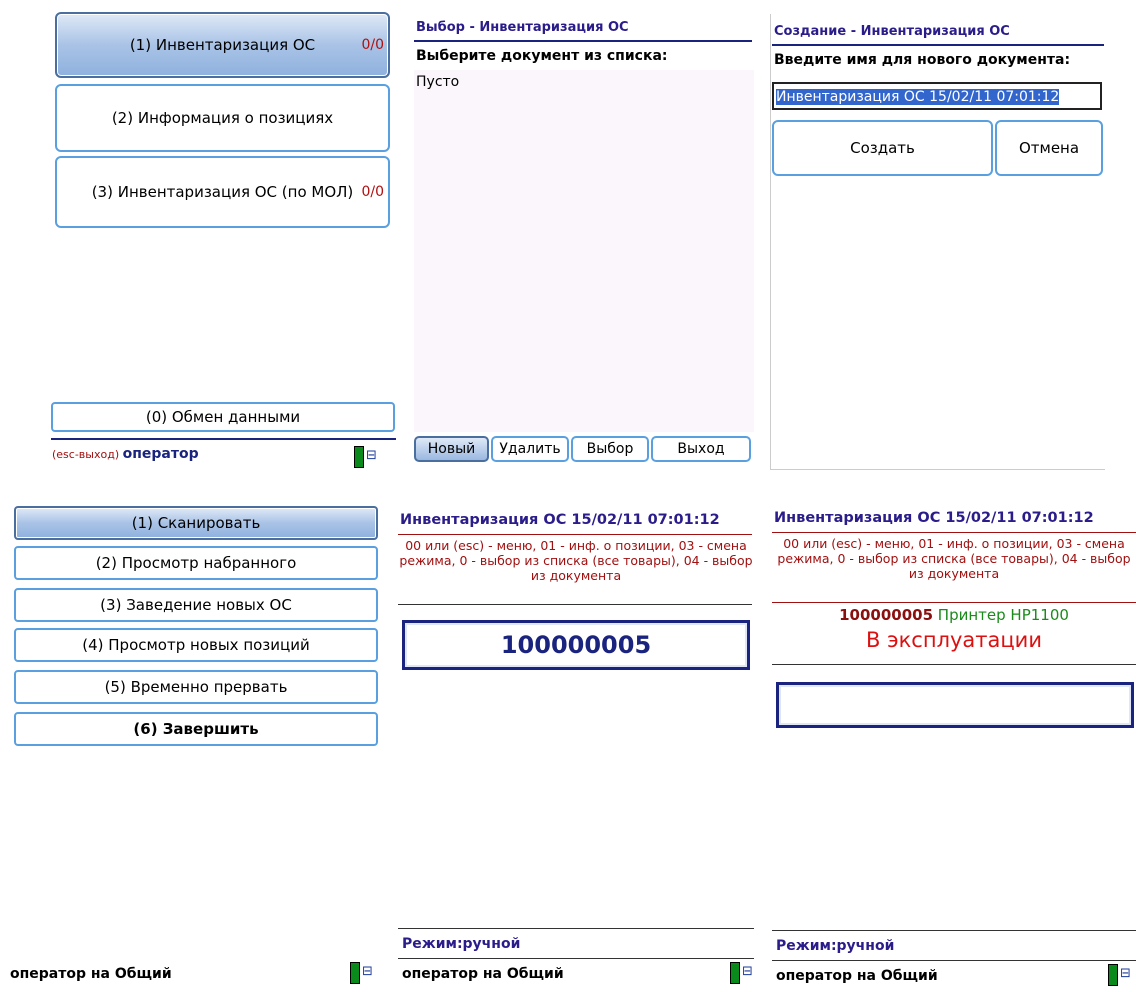  Describe the element at coordinates (954, 532) in the screenshot. I see `item-title-divider` at that location.